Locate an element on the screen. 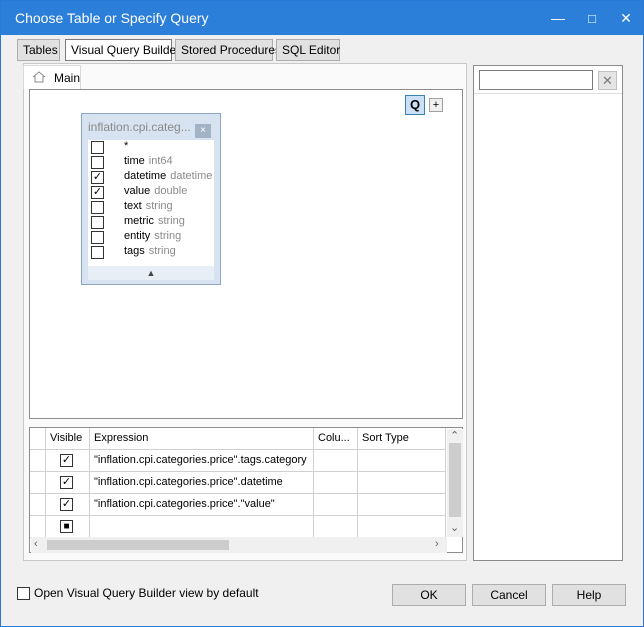 The image size is (644, 627). field-name: entity is located at coordinates (137, 236).